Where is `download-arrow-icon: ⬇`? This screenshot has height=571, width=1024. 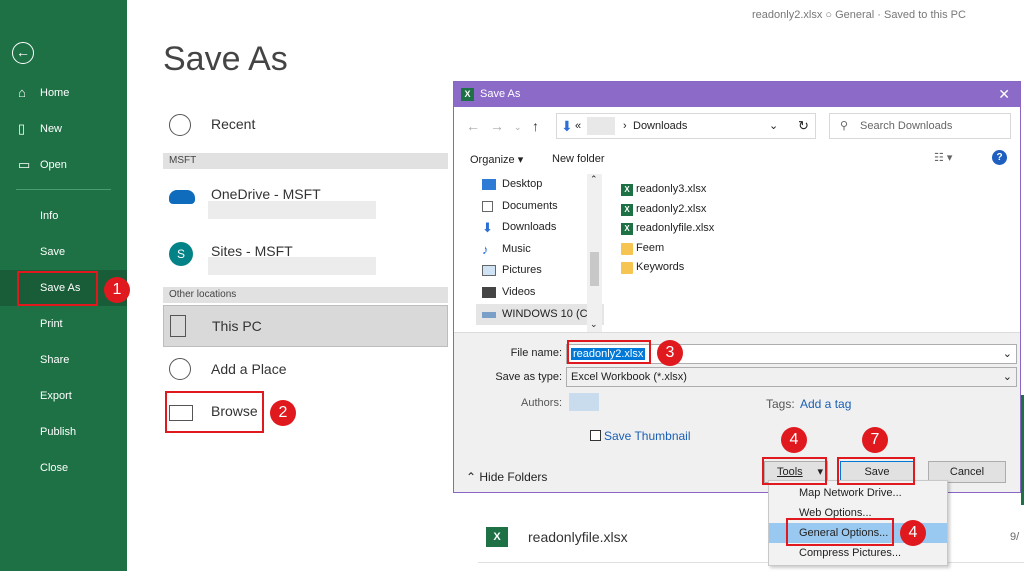
download-arrow-icon: ⬇ is located at coordinates (567, 126).